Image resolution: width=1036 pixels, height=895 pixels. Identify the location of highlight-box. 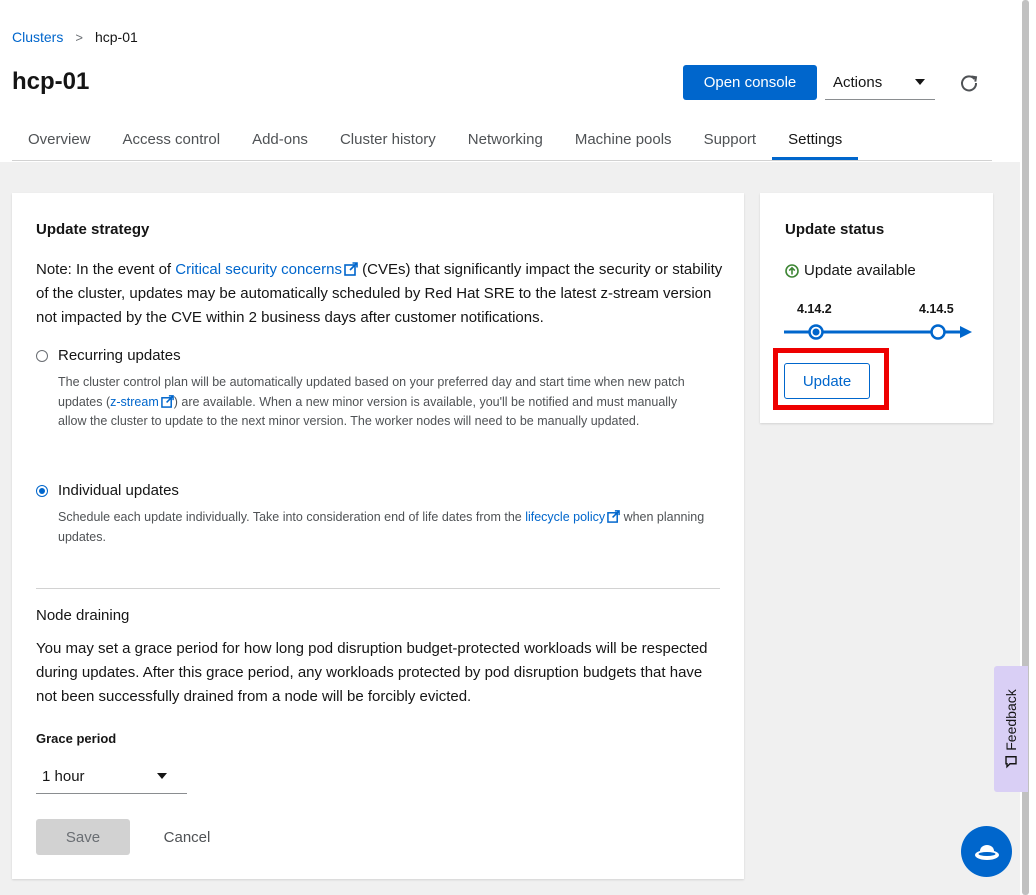
(831, 379).